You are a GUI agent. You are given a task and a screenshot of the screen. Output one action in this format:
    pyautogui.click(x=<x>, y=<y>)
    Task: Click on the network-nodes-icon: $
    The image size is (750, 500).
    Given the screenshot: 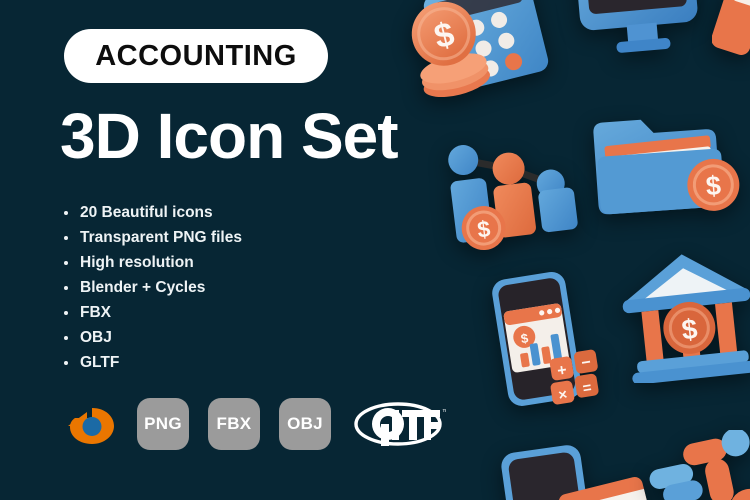 What is the action you would take?
    pyautogui.click(x=699, y=465)
    